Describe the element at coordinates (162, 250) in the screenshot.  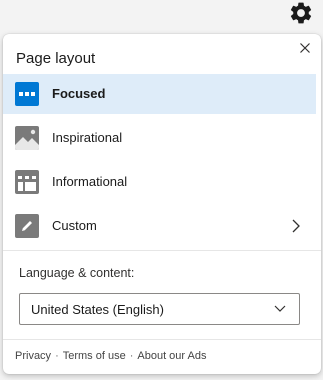
I see `section-divider` at that location.